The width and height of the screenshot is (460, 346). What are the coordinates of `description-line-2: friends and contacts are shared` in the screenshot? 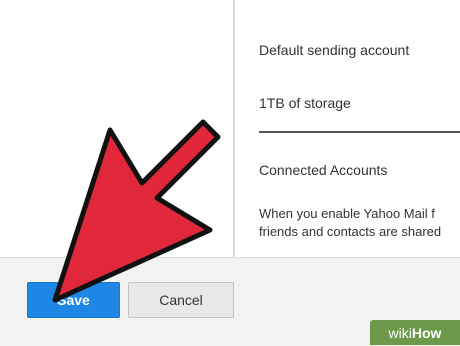 It's located at (350, 231).